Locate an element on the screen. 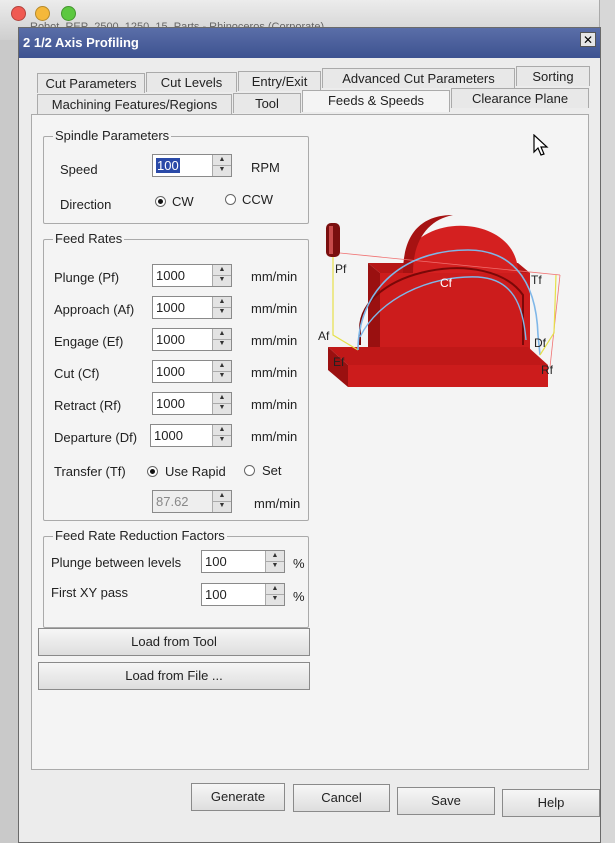 This screenshot has height=843, width=615. cut-field: 1000 ▲ ▼ is located at coordinates (192, 371).